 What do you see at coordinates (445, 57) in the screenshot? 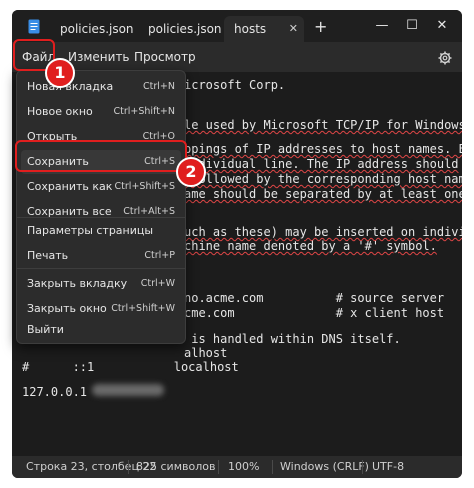
I see `settings-gear-icon` at bounding box center [445, 57].